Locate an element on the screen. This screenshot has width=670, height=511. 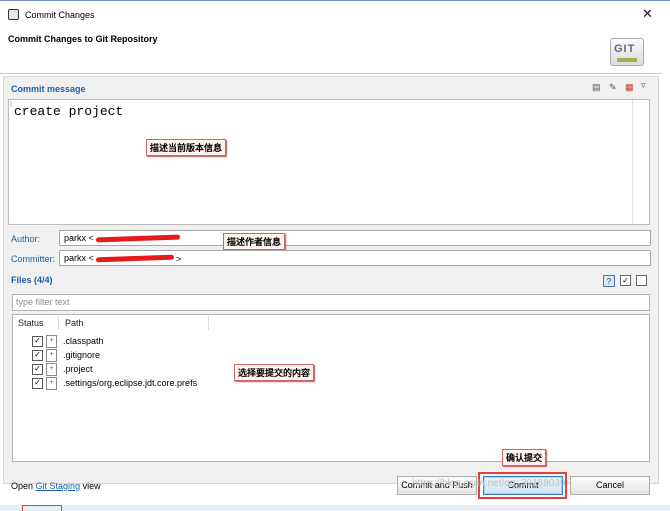
window-titlebar: Commit Changes ✕ is located at coordinates (335, 14).